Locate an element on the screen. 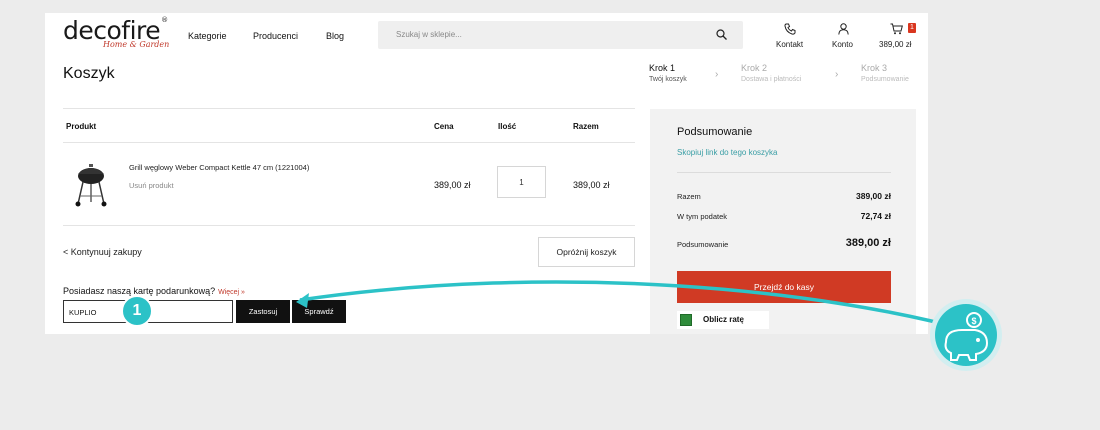  summary-tax-label: W tym podatek is located at coordinates (702, 216).